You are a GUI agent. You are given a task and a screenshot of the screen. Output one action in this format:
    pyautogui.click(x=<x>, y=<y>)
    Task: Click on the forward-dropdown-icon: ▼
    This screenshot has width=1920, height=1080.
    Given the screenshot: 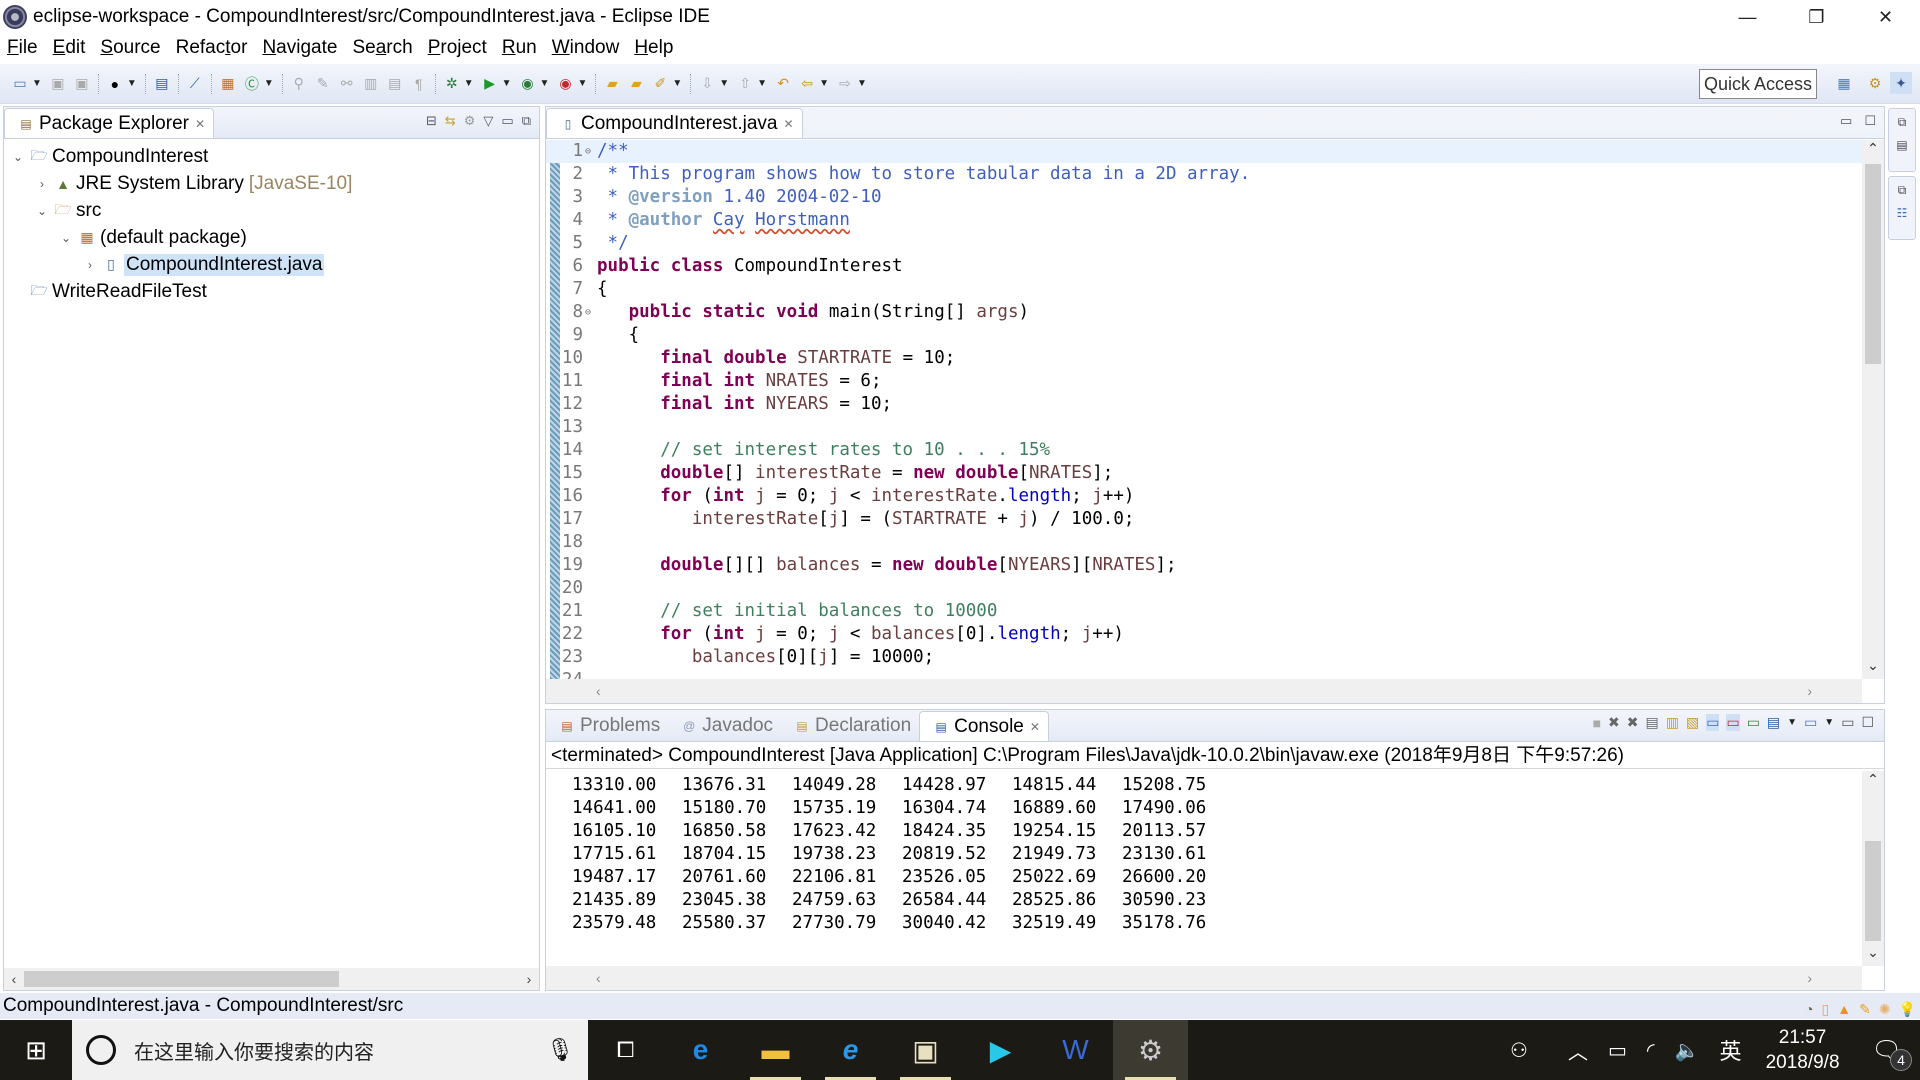 What is the action you would take?
    pyautogui.click(x=862, y=83)
    